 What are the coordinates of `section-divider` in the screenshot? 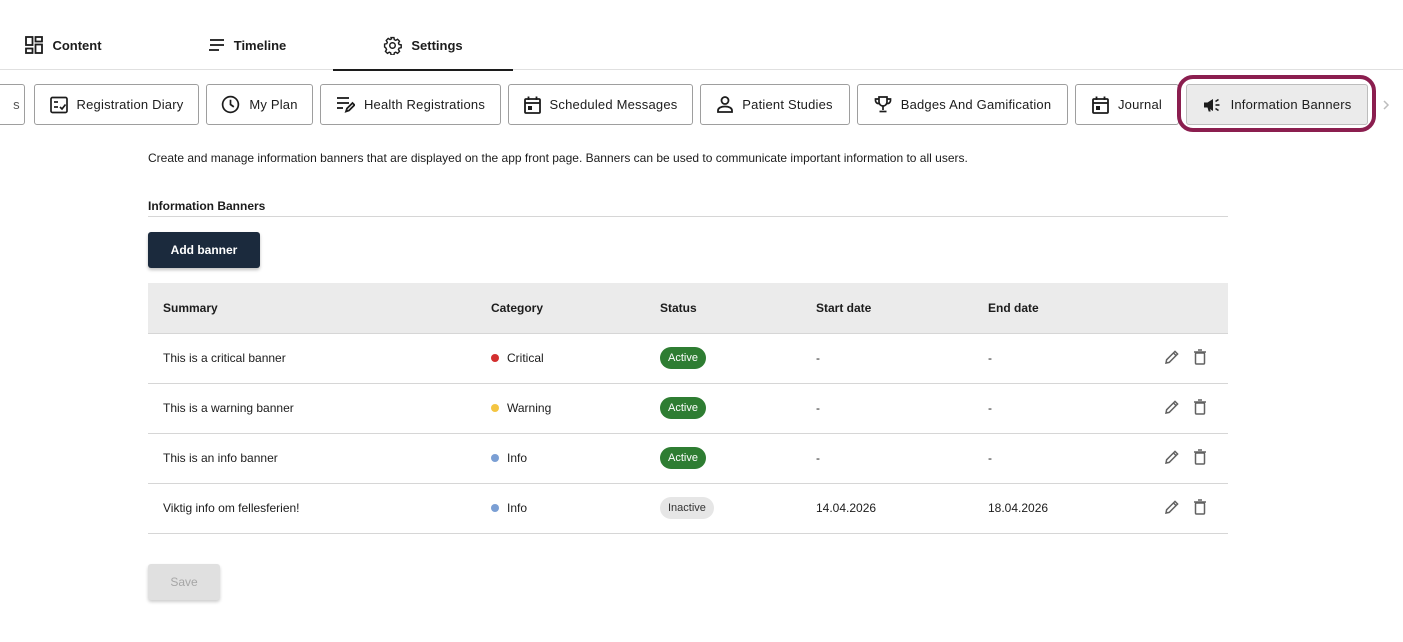 It's located at (688, 216).